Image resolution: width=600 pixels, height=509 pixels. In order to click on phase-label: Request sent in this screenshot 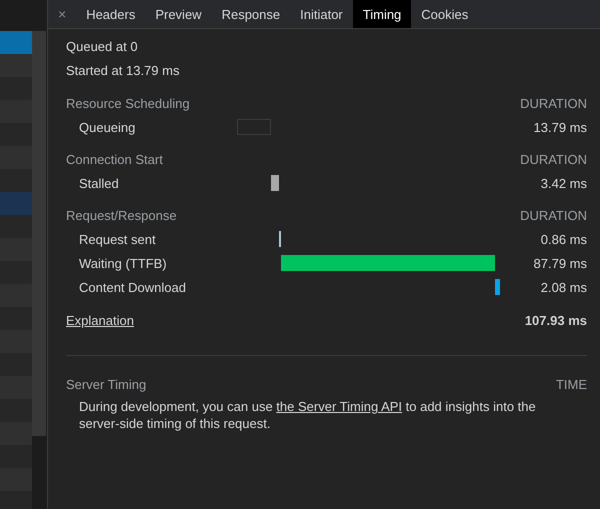, I will do `click(118, 239)`.